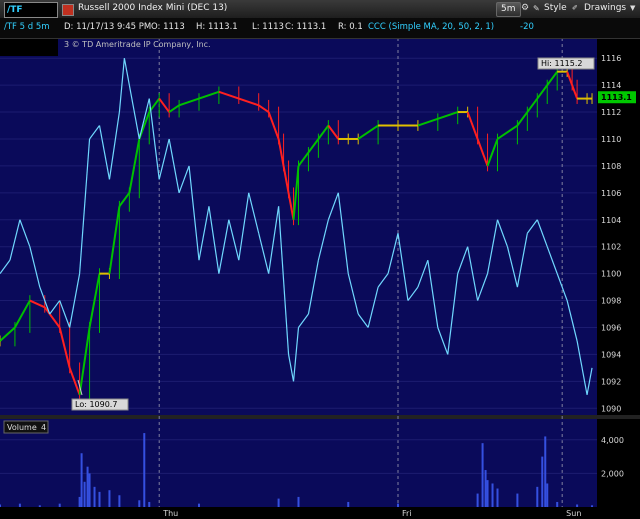 The width and height of the screenshot is (640, 519). I want to click on brush-icon: ✎, so click(536, 8).